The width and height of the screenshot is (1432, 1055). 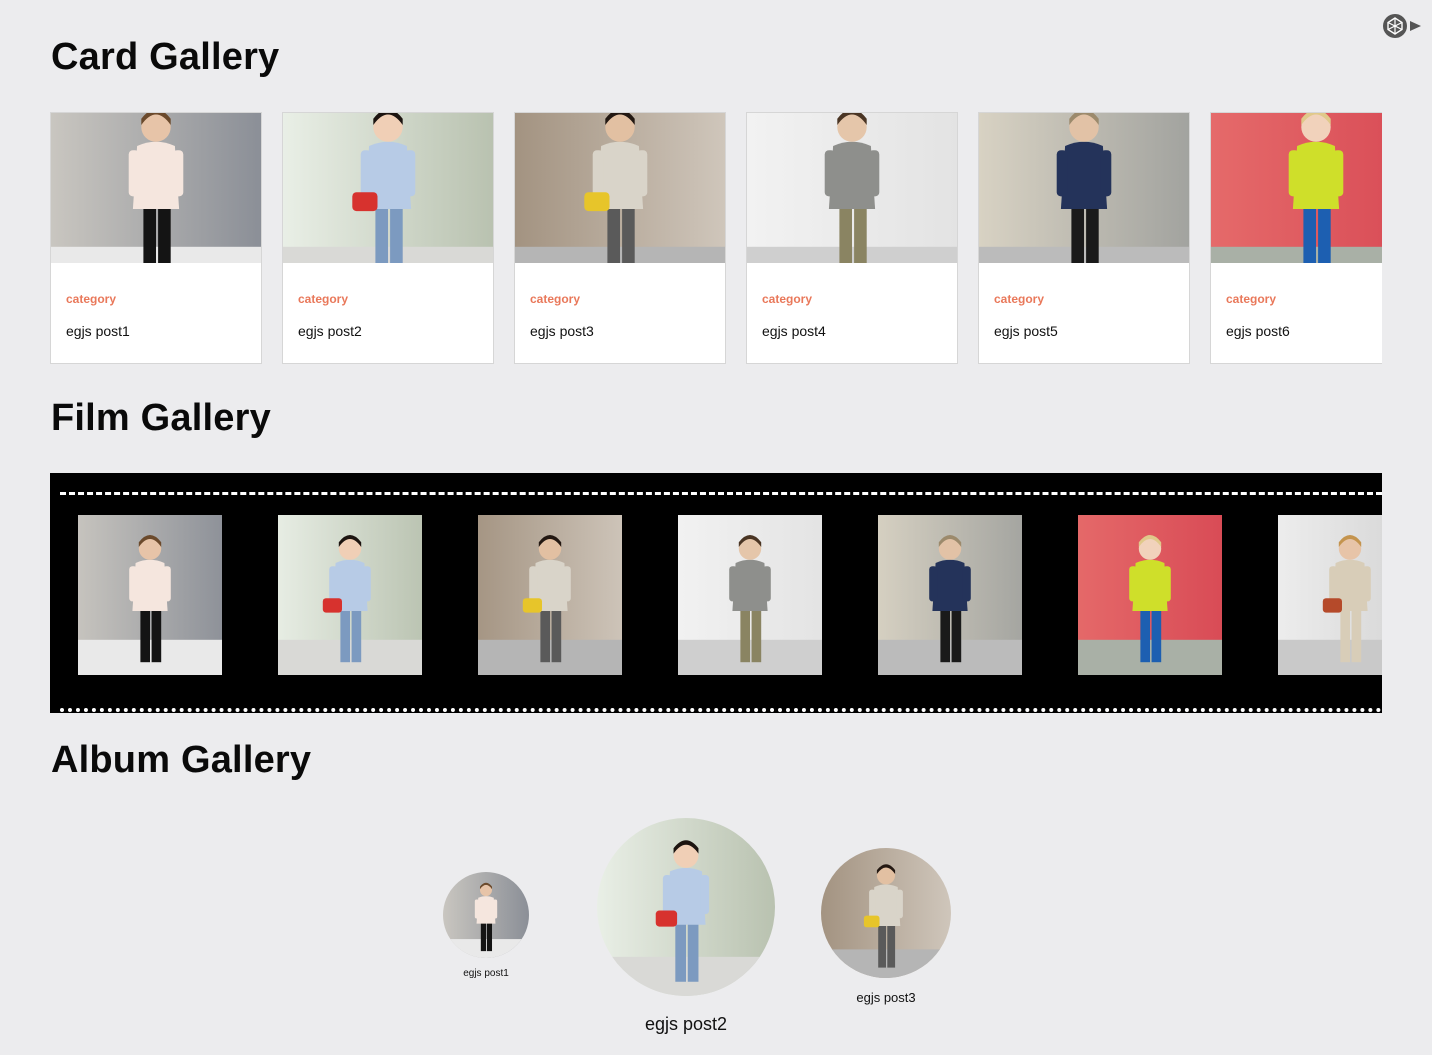 What do you see at coordinates (98, 331) in the screenshot?
I see `card-title: egjs post1` at bounding box center [98, 331].